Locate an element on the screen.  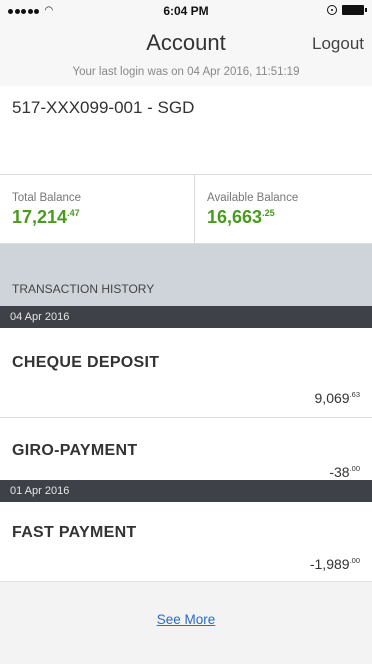
total-balance-panel: Total Balance 17,214.47 is located at coordinates (97, 209).